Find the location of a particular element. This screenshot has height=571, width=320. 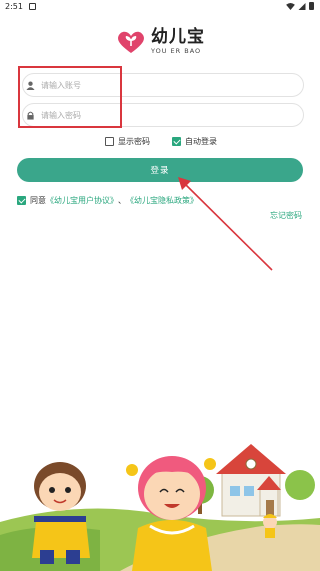

auto-login-checkbox is located at coordinates (176, 141).